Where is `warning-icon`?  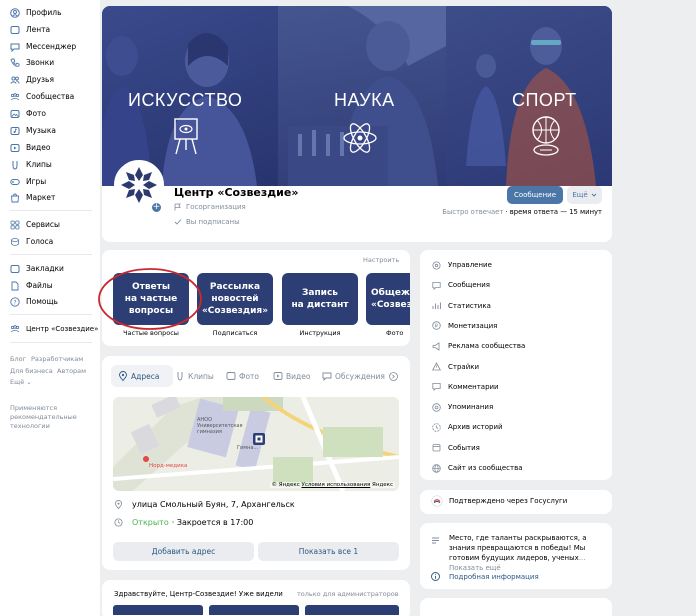
warning-icon is located at coordinates (436, 366).